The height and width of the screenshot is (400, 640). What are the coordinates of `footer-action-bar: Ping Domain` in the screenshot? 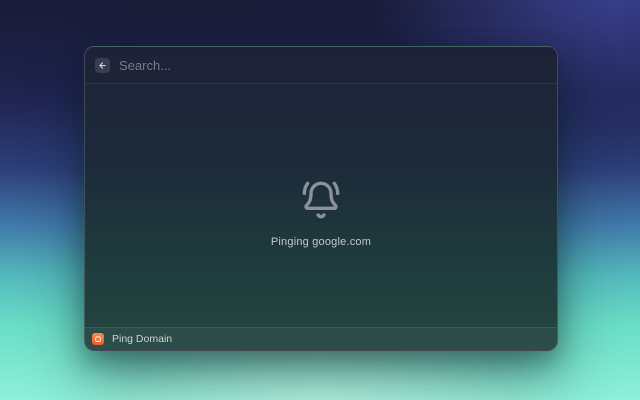 It's located at (321, 338).